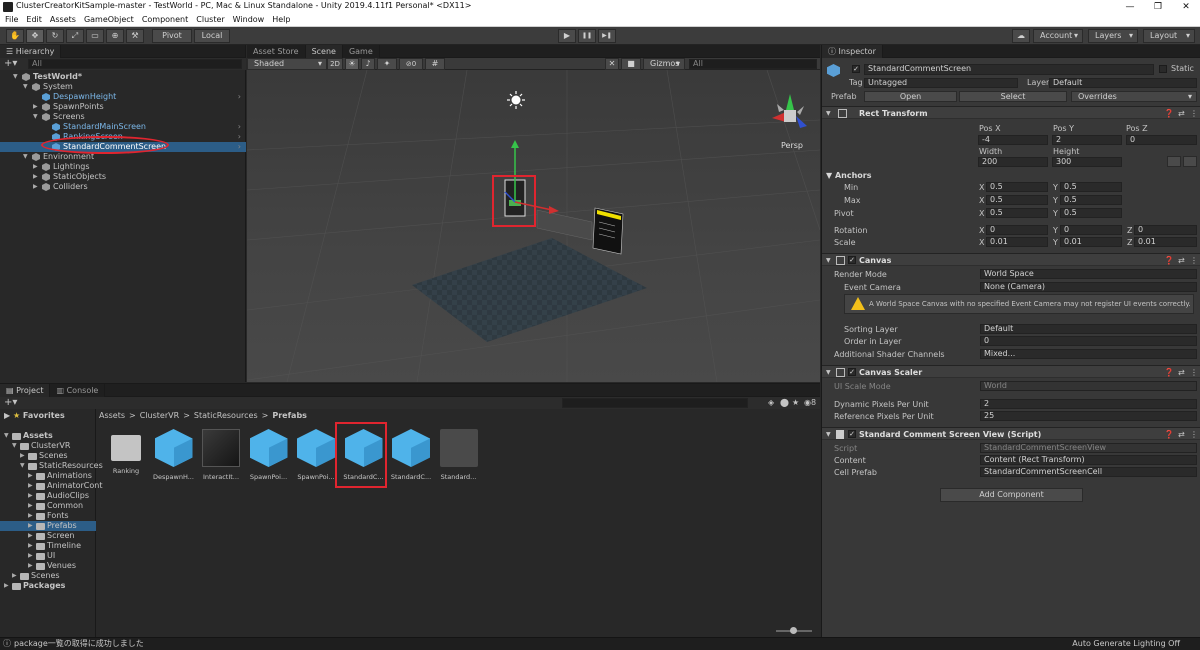  I want to click on scale-x-field: 0.01, so click(1017, 242).